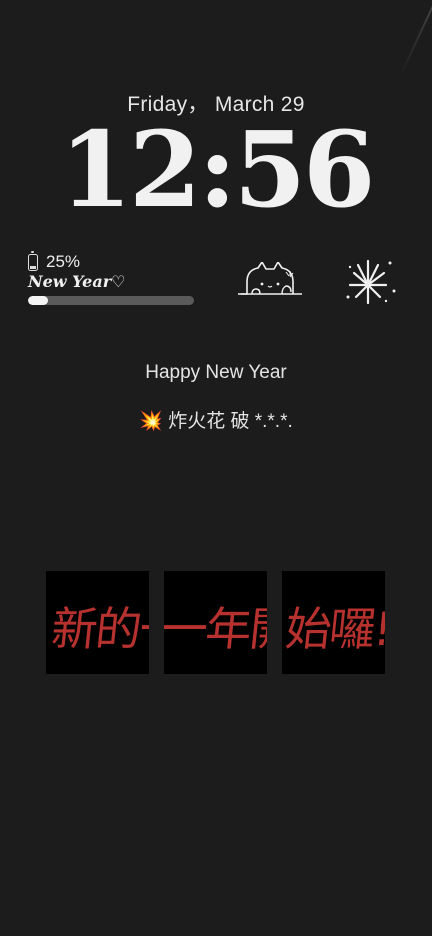 The image size is (432, 936). What do you see at coordinates (98, 629) in the screenshot?
I see `banner-card-1-text: 新的一` at bounding box center [98, 629].